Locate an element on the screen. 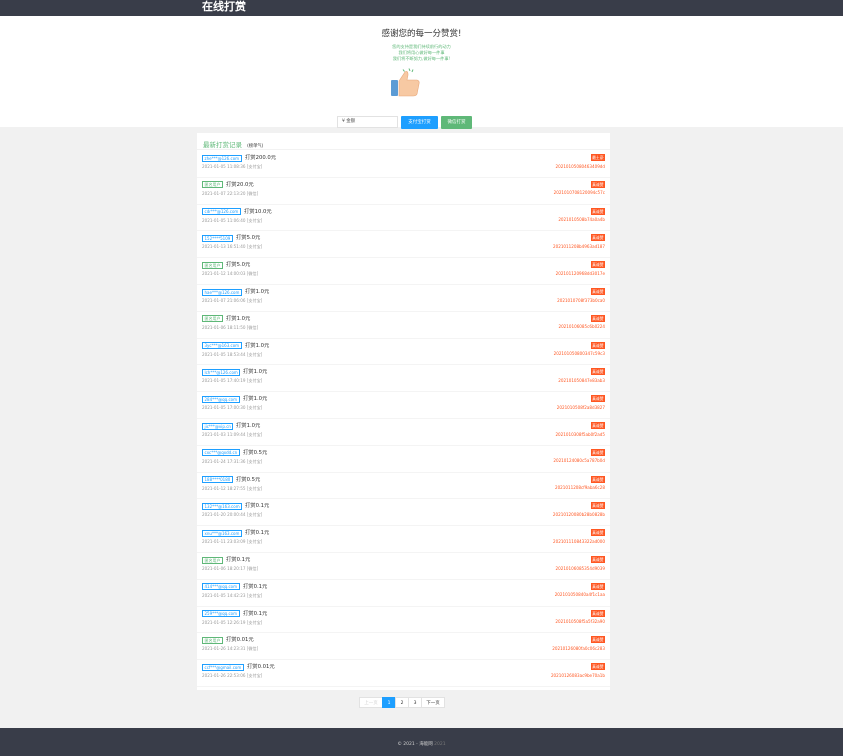  donor-tag: ccf***@gmail.com is located at coordinates (223, 667).